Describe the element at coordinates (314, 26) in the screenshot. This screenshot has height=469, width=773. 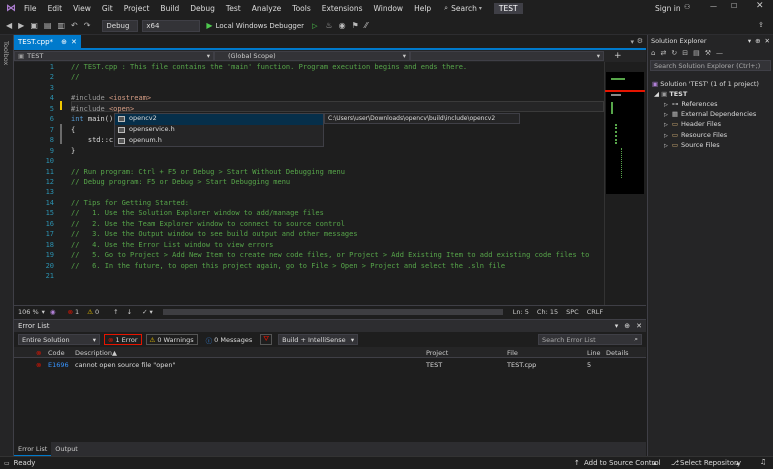
I see `run-without-debugging-icon: ▷` at that location.